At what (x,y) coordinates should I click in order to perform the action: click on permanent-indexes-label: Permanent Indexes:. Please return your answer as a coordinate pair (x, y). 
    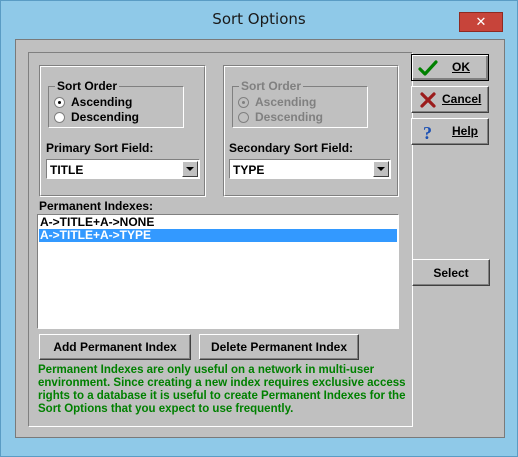
    Looking at the image, I should click on (96, 206).